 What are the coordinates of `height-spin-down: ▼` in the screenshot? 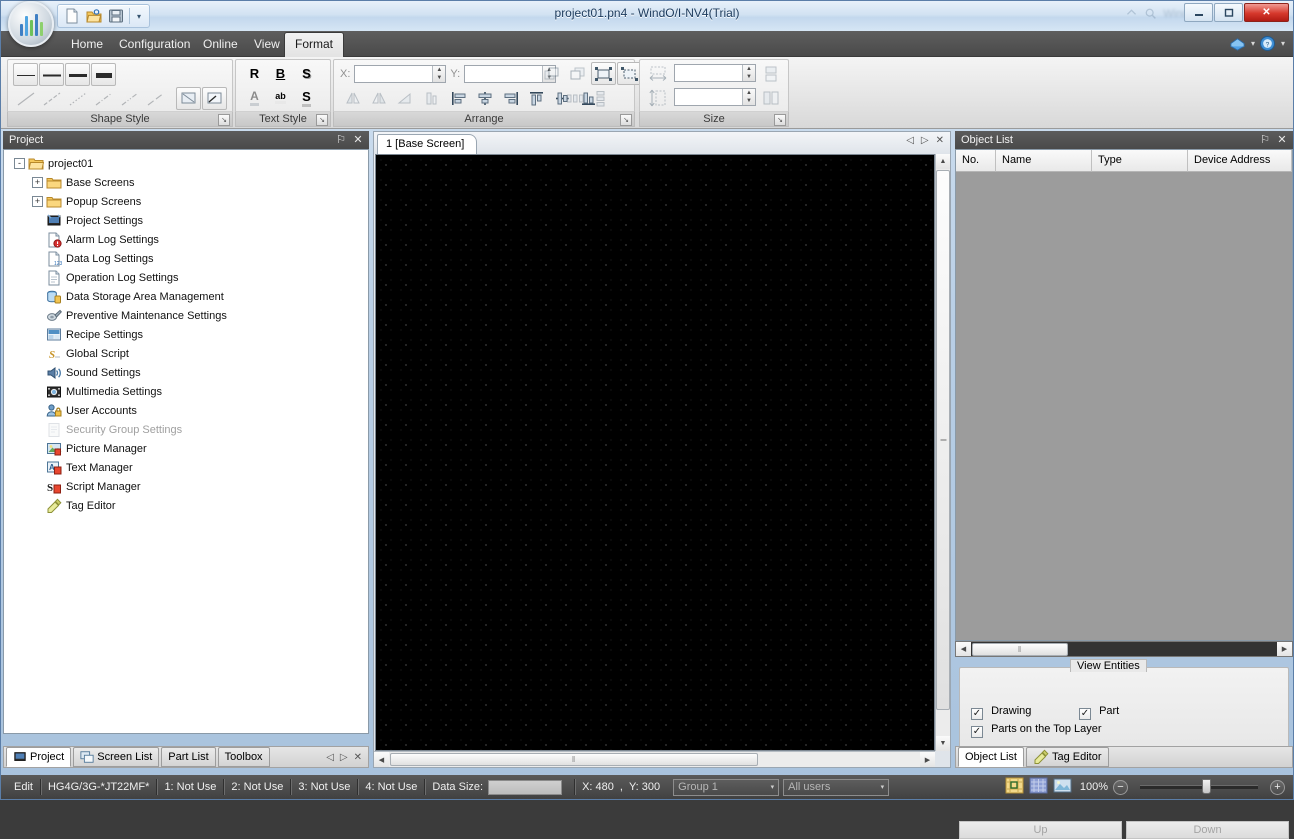 It's located at (749, 101).